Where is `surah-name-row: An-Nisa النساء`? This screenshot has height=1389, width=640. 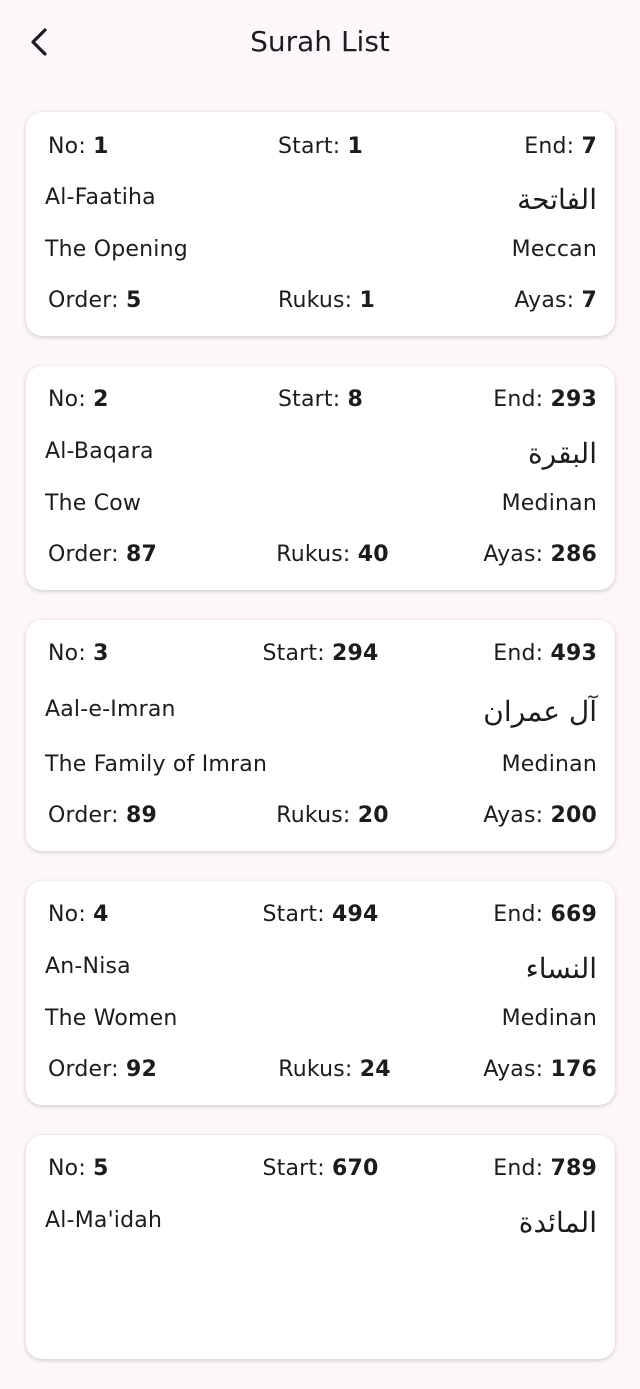 surah-name-row: An-Nisa النساء is located at coordinates (320, 968).